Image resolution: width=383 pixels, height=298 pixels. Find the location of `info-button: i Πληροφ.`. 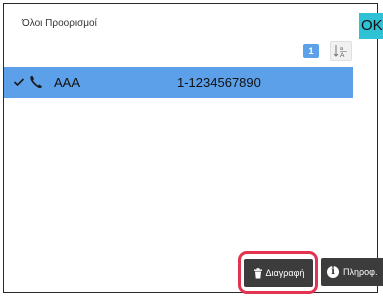

info-button: i Πληροφ. is located at coordinates (352, 272).